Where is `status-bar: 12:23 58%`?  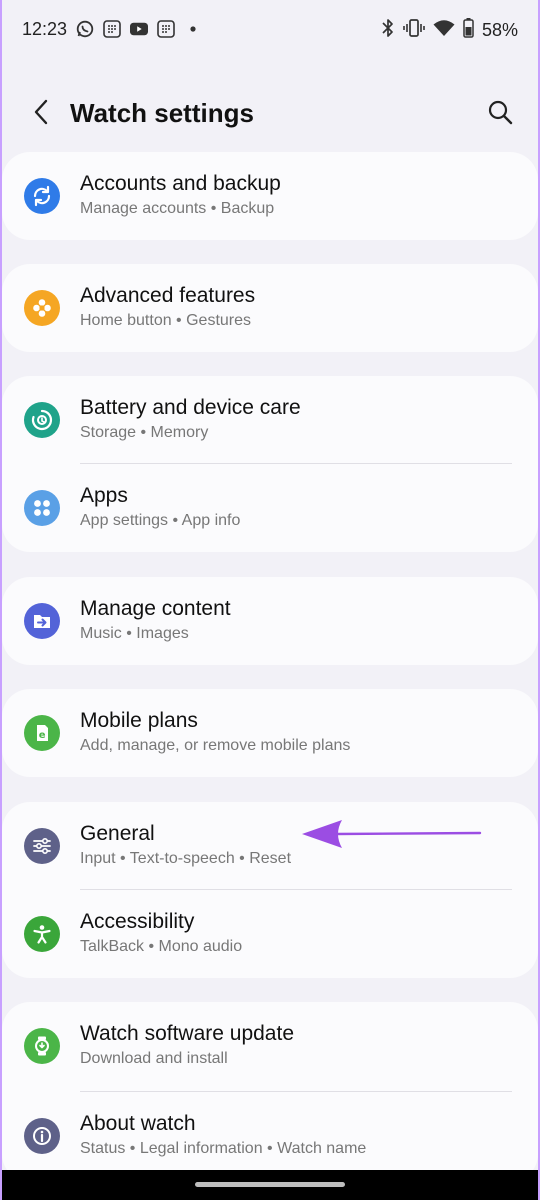 status-bar: 12:23 58% is located at coordinates (270, 31).